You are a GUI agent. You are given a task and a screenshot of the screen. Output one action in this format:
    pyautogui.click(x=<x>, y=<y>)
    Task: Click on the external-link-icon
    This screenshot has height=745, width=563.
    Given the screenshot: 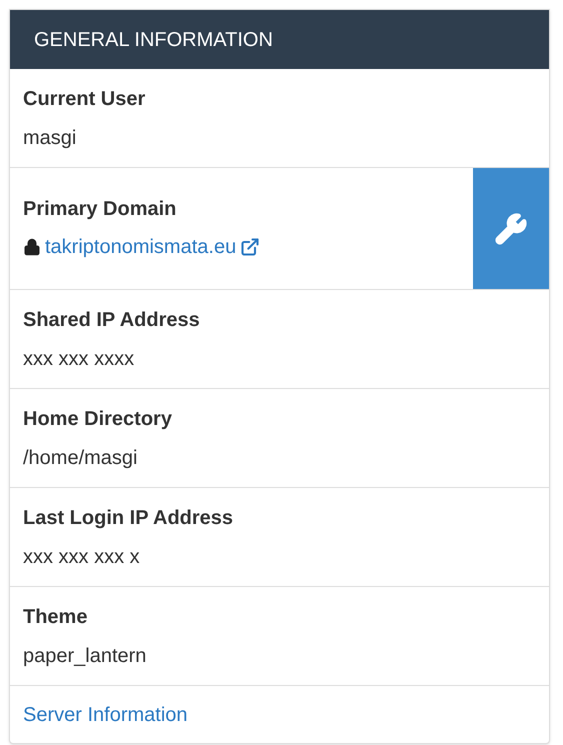 What is the action you would take?
    pyautogui.click(x=250, y=247)
    